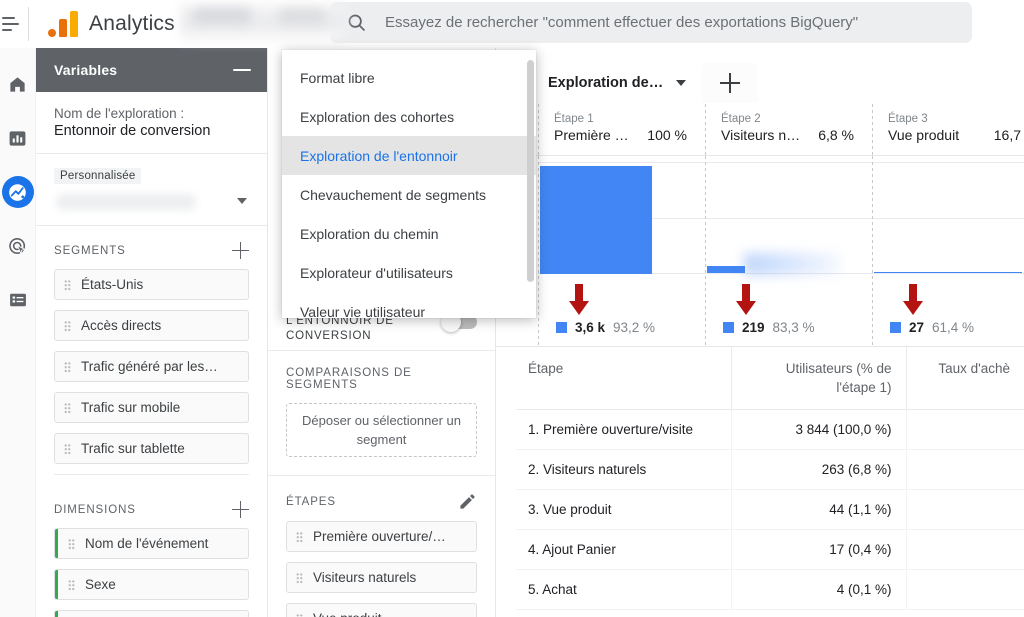  Describe the element at coordinates (17, 192) in the screenshot. I see `sidebar-item-explore` at that location.